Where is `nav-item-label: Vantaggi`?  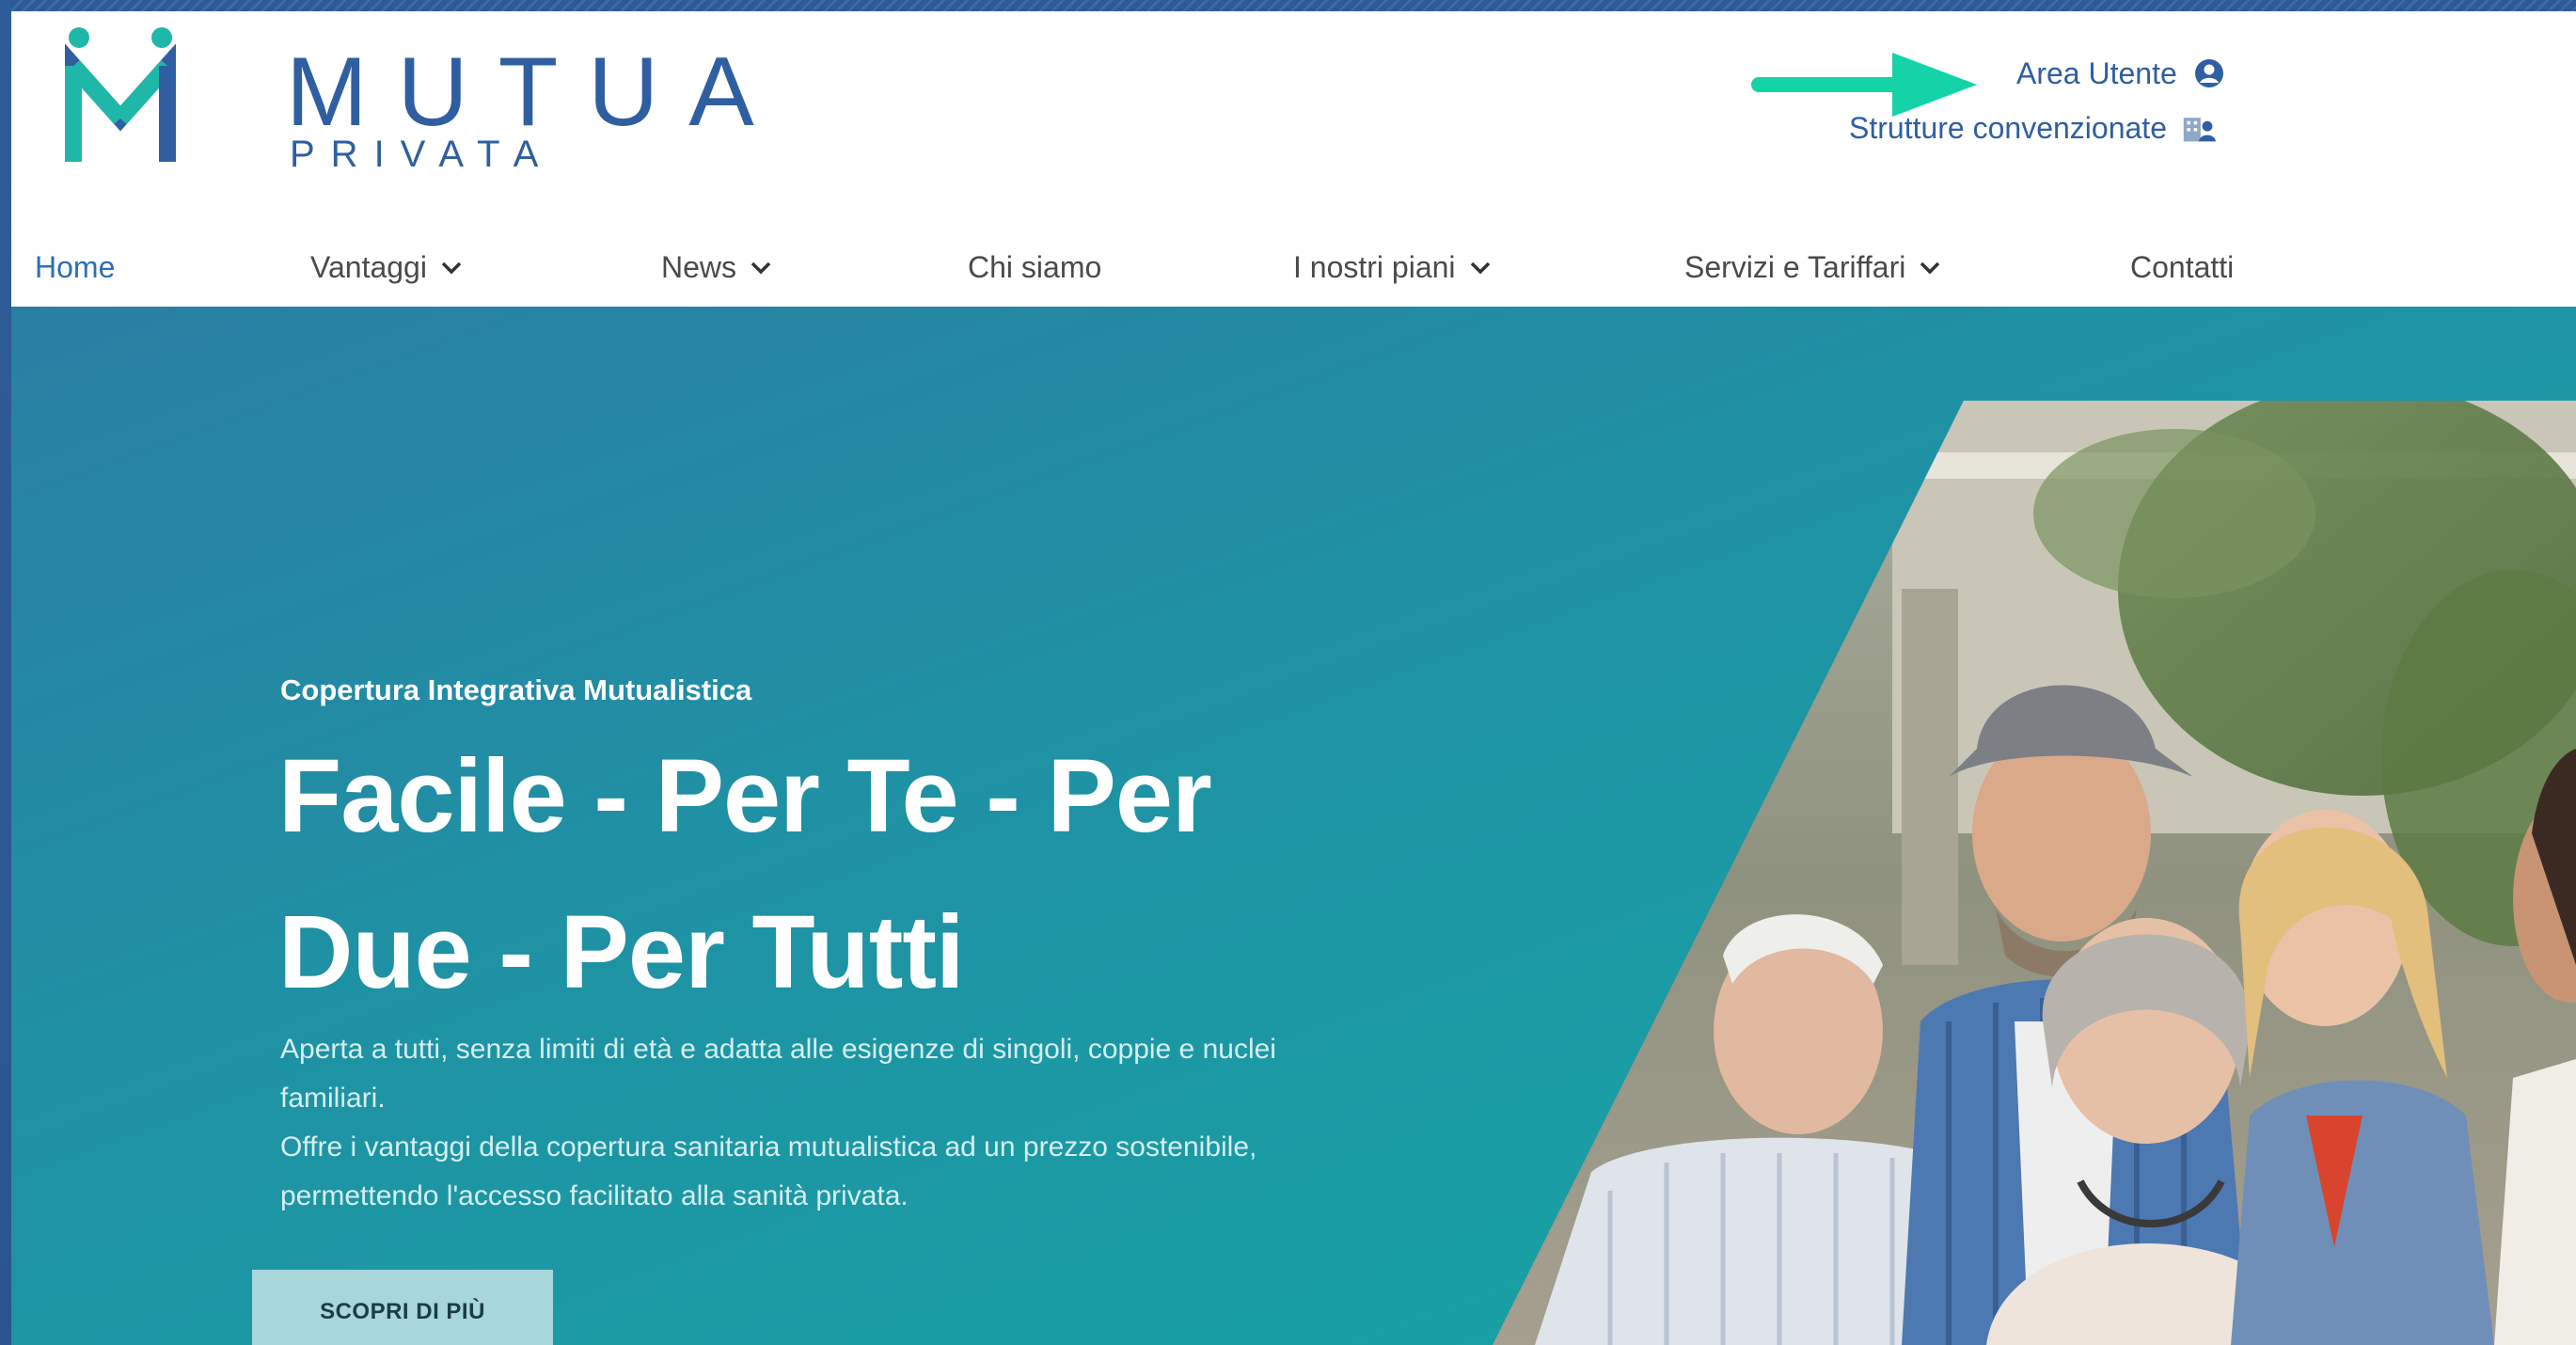
nav-item-label: Vantaggi is located at coordinates (368, 267).